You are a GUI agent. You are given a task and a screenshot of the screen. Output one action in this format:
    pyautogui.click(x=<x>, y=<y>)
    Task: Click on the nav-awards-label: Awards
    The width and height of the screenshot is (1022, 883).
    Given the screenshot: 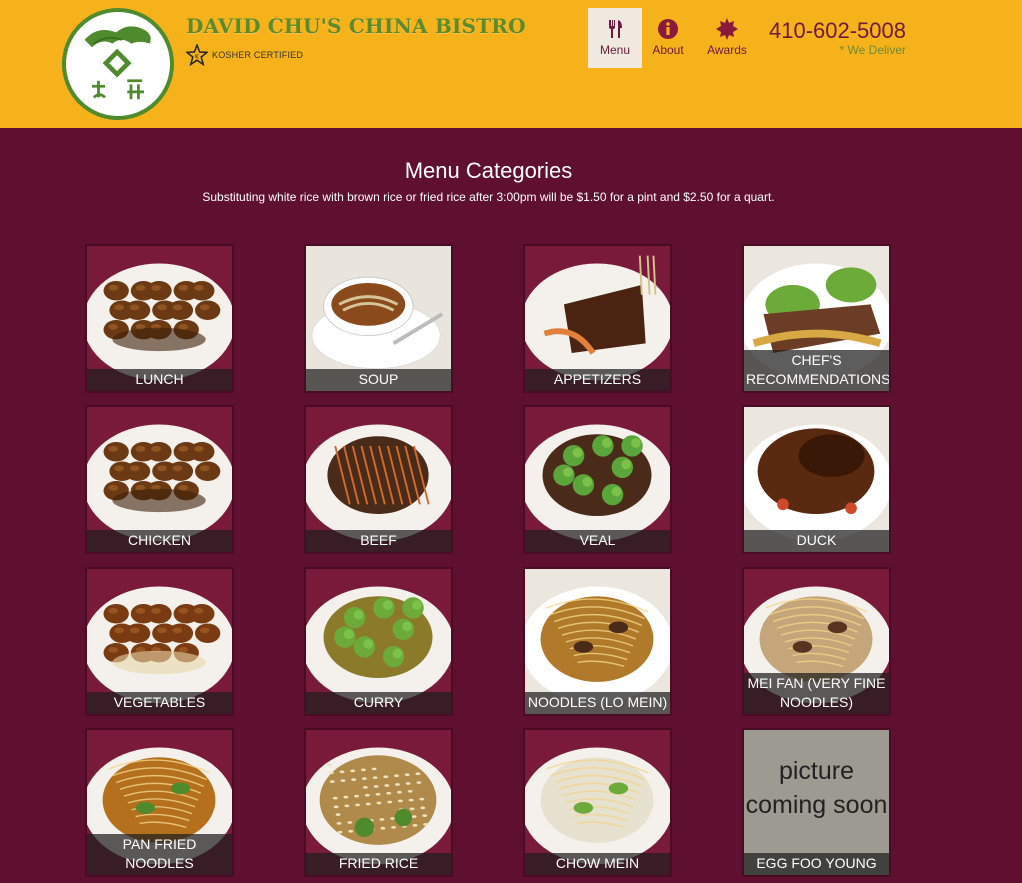 What is the action you would take?
    pyautogui.click(x=727, y=50)
    